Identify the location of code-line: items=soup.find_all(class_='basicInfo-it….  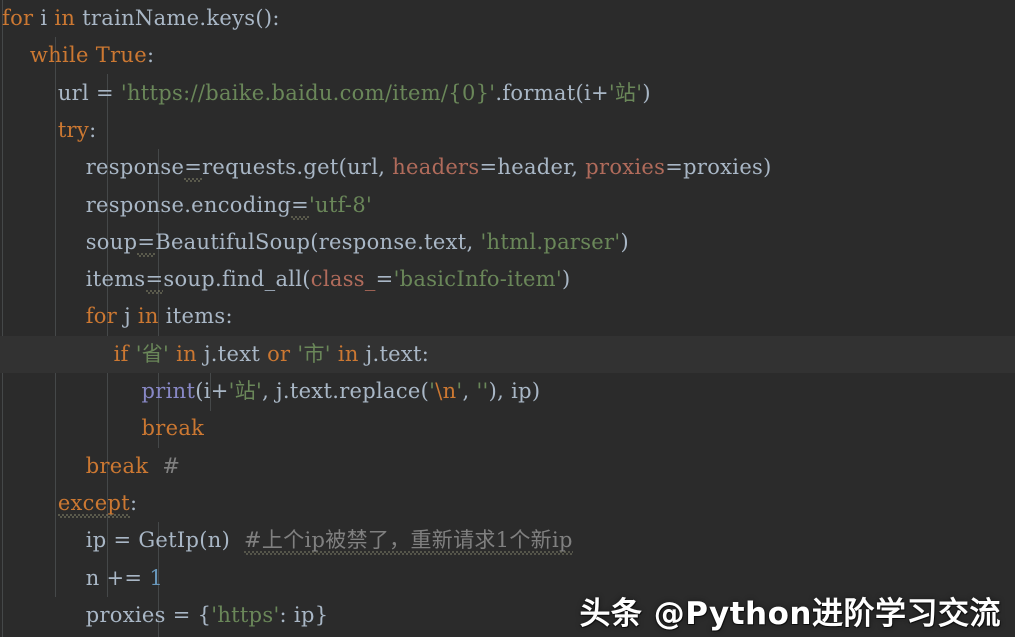
(507, 279).